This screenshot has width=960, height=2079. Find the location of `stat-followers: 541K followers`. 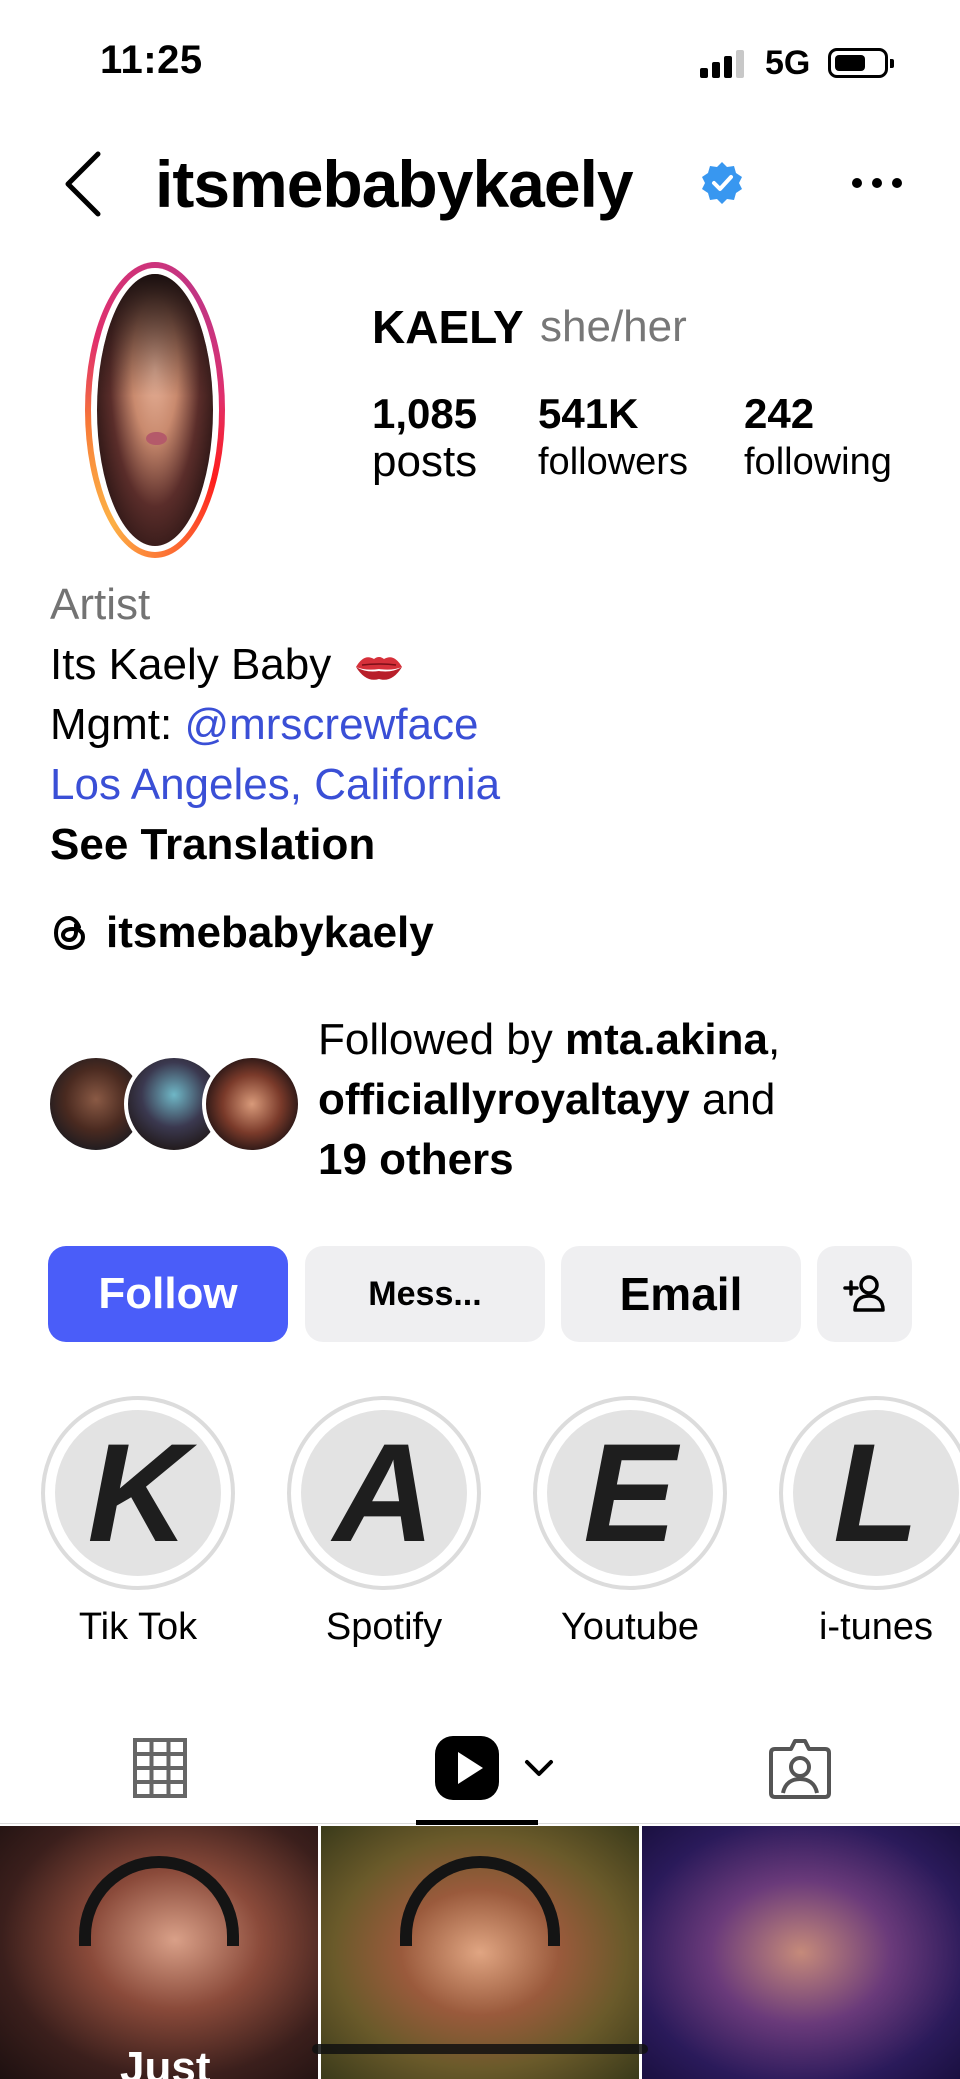

stat-followers: 541K followers is located at coordinates (613, 438).